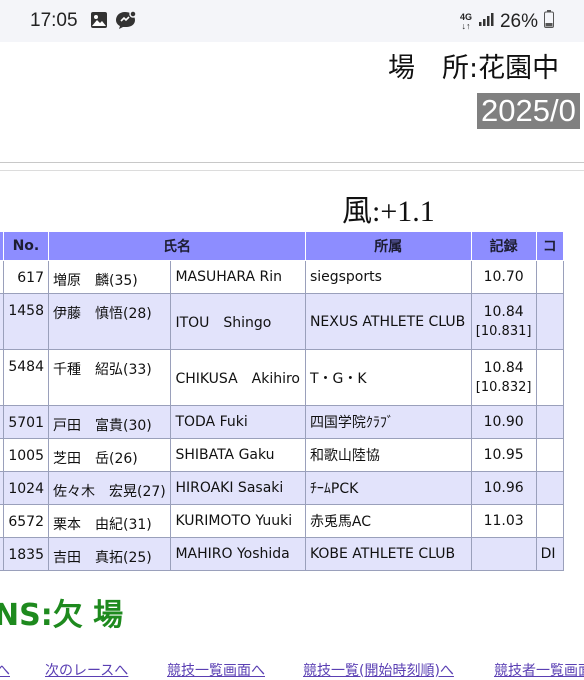 Image resolution: width=584 pixels, height=680 pixels. I want to click on number-cell: 1024, so click(26, 488).